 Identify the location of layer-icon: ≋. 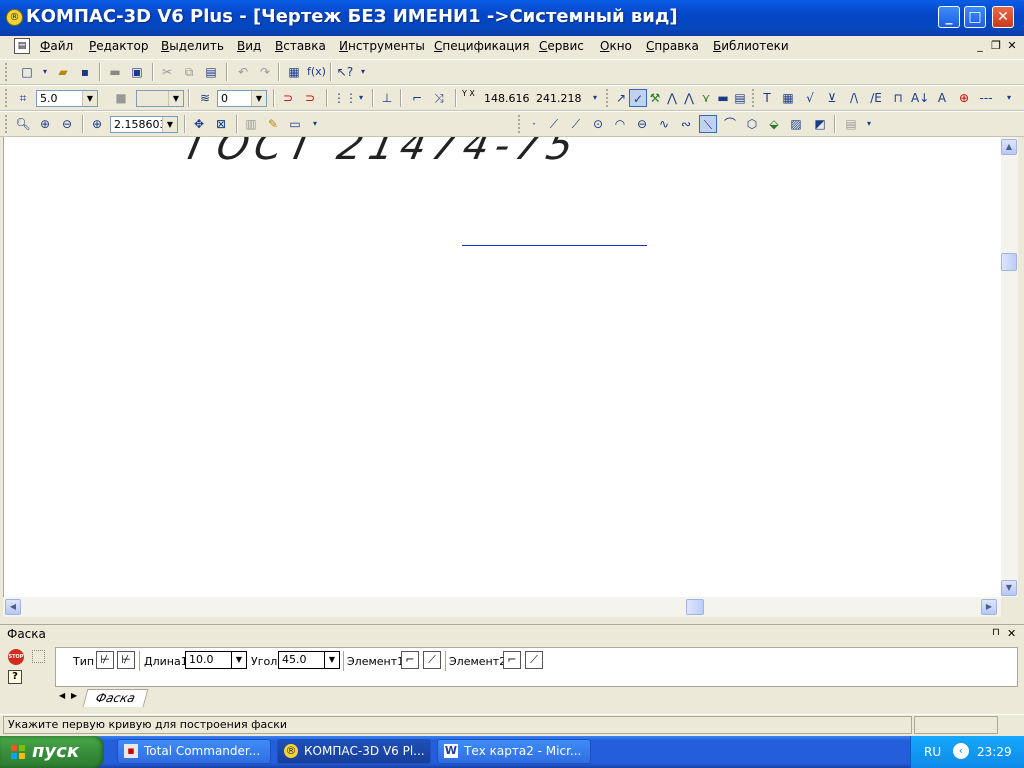
(205, 98).